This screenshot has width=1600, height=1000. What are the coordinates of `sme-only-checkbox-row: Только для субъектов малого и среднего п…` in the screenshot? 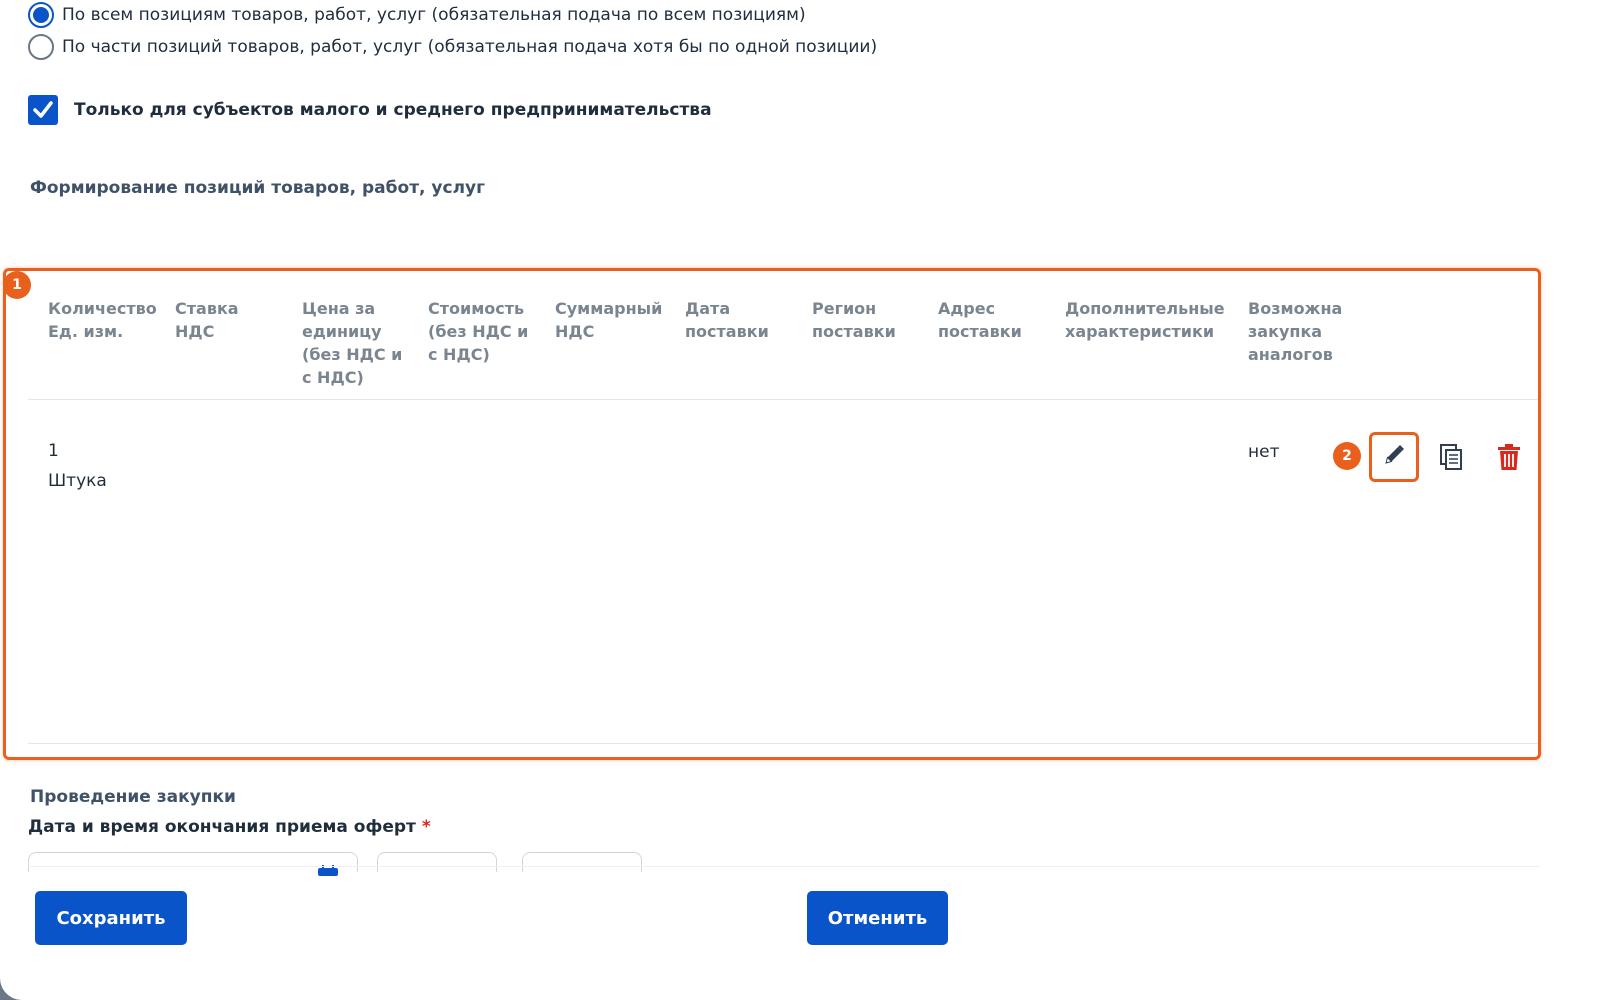 It's located at (370, 110).